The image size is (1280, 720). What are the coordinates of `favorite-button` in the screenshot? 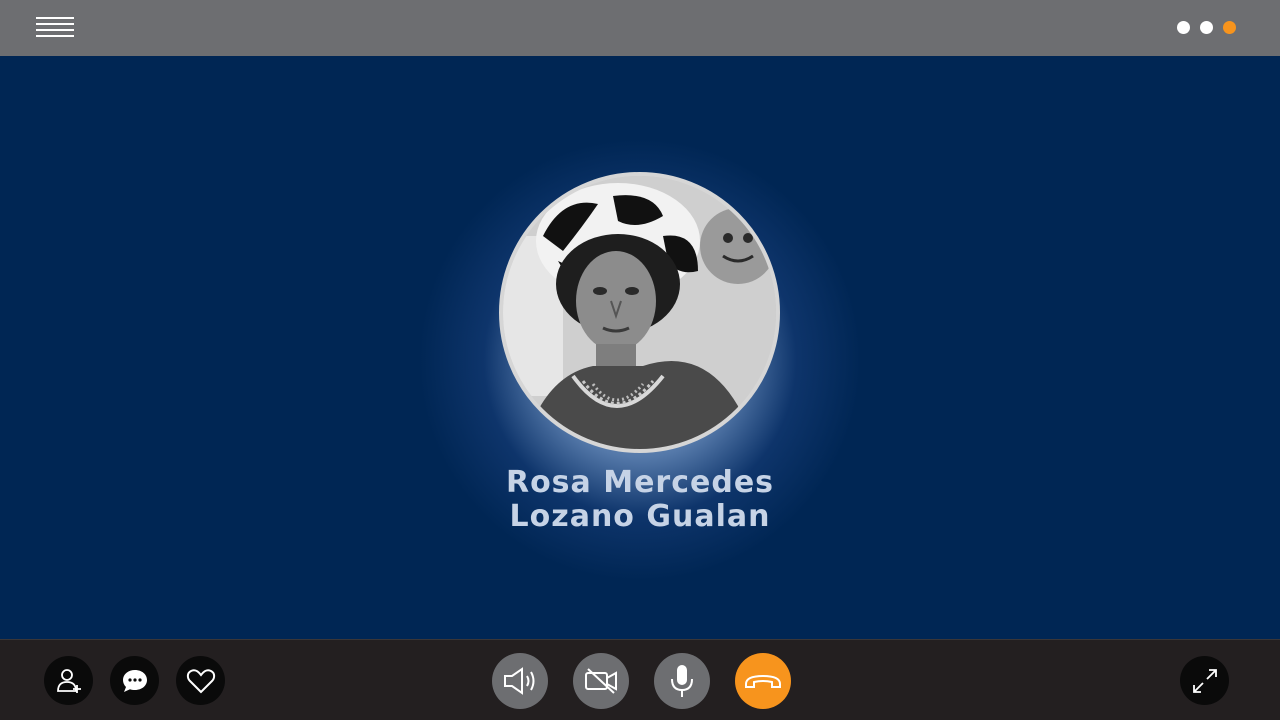 It's located at (200, 680).